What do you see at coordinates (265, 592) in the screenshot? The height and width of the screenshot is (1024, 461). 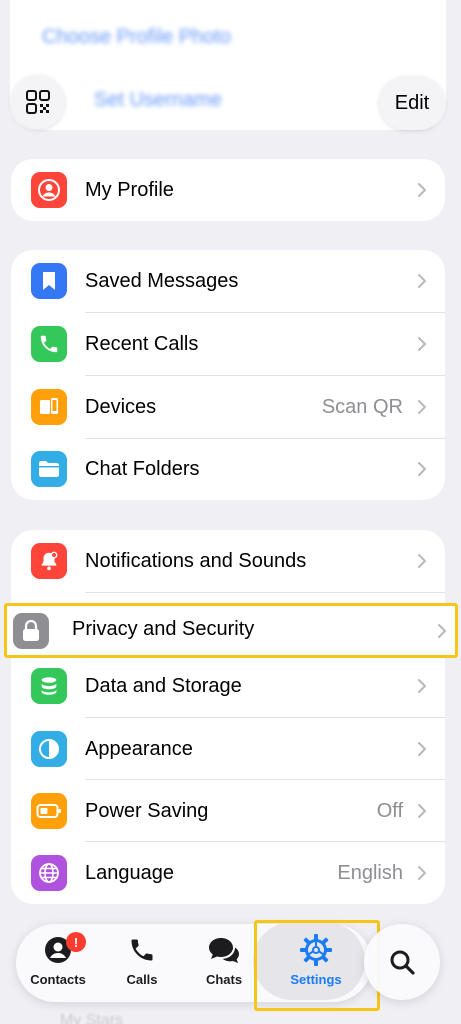 I see `divider` at bounding box center [265, 592].